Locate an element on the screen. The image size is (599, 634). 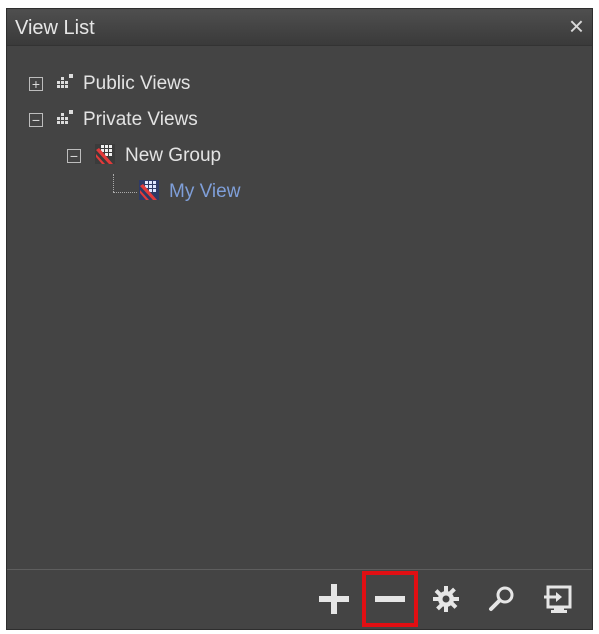
group-icon is located at coordinates (105, 156).